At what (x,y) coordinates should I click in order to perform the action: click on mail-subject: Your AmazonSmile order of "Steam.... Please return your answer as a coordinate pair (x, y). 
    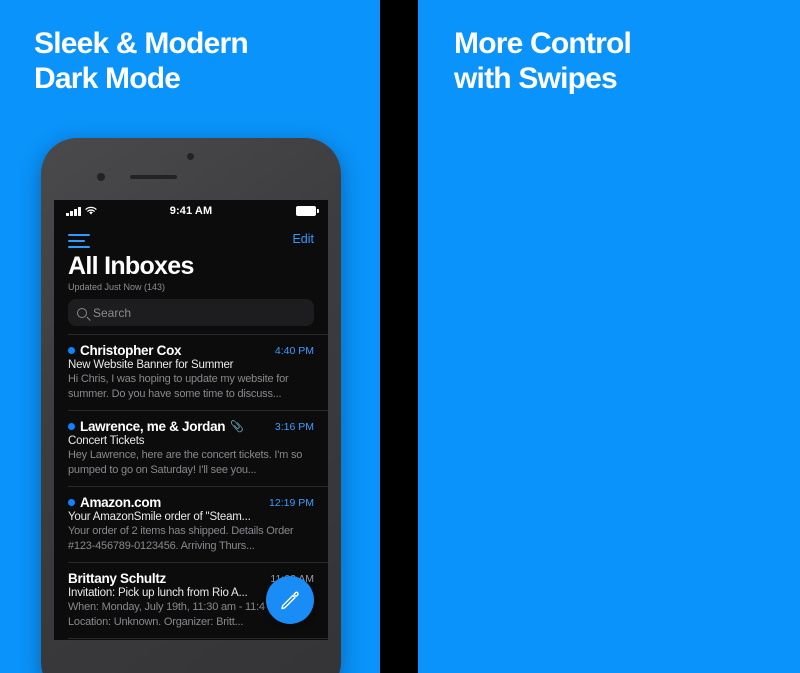
    Looking at the image, I should click on (159, 517).